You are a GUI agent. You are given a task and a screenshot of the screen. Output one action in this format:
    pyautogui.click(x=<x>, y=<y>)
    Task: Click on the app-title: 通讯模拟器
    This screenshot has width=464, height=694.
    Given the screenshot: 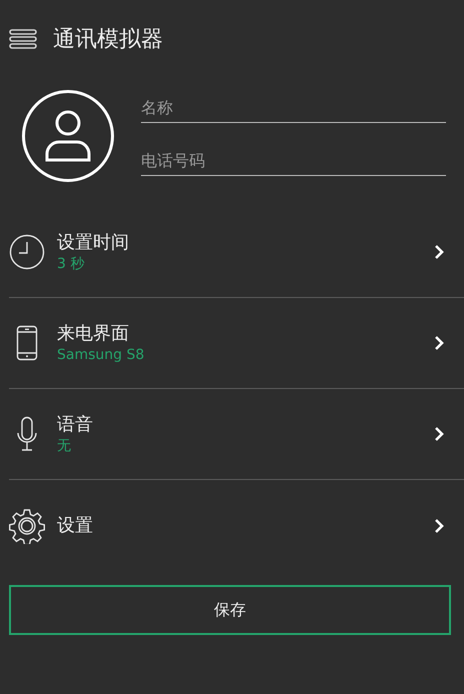 What is the action you would take?
    pyautogui.click(x=108, y=40)
    